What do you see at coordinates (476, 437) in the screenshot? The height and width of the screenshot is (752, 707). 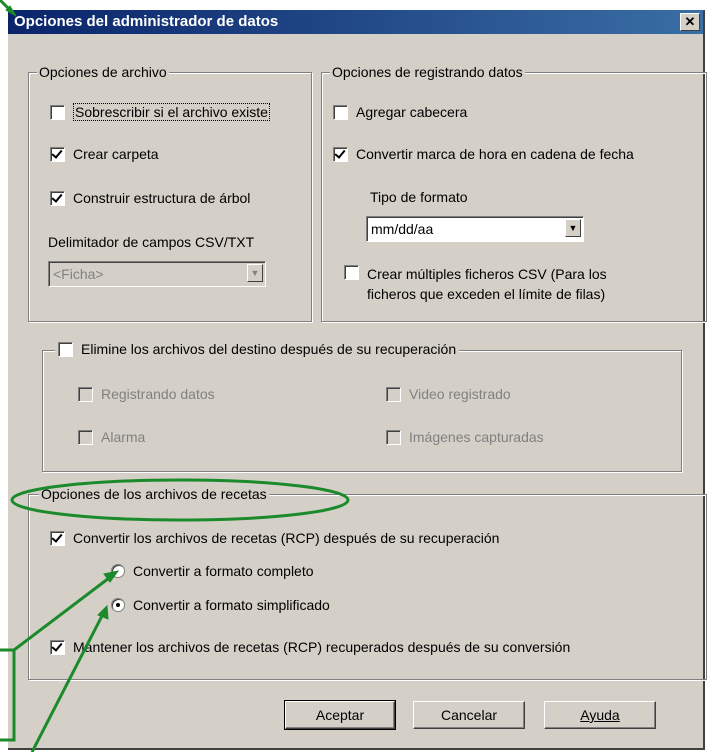 I see `captured-images-label: Imágenes capturadas` at bounding box center [476, 437].